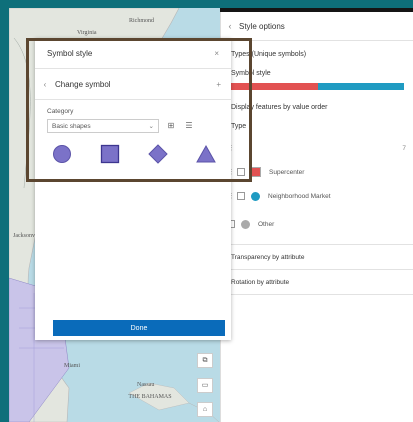 Image resolution: width=413 pixels, height=422 pixels. Describe the element at coordinates (62, 154) in the screenshot. I see `circle-symbol-icon` at that location.